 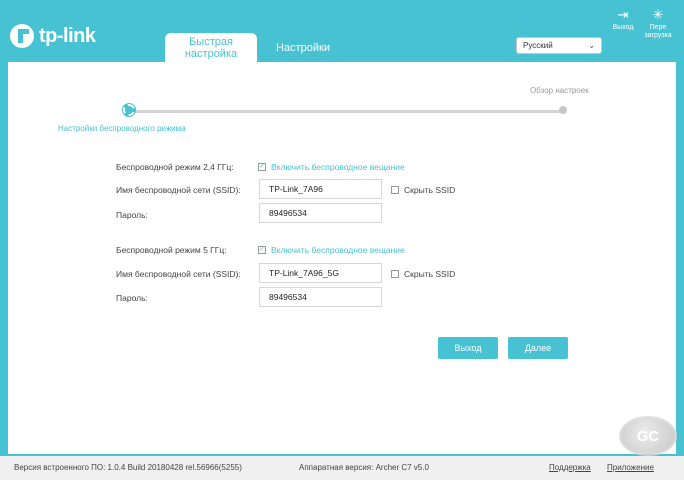 What do you see at coordinates (346, 111) in the screenshot?
I see `wizard-progress-line` at bounding box center [346, 111].